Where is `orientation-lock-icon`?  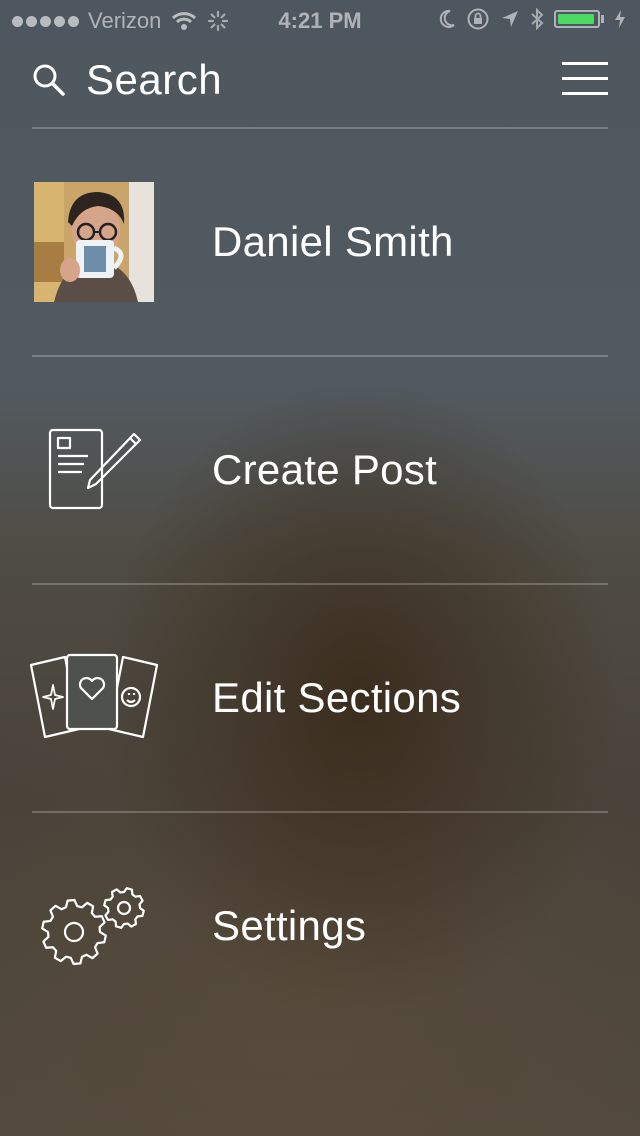
orientation-lock-icon is located at coordinates (478, 19).